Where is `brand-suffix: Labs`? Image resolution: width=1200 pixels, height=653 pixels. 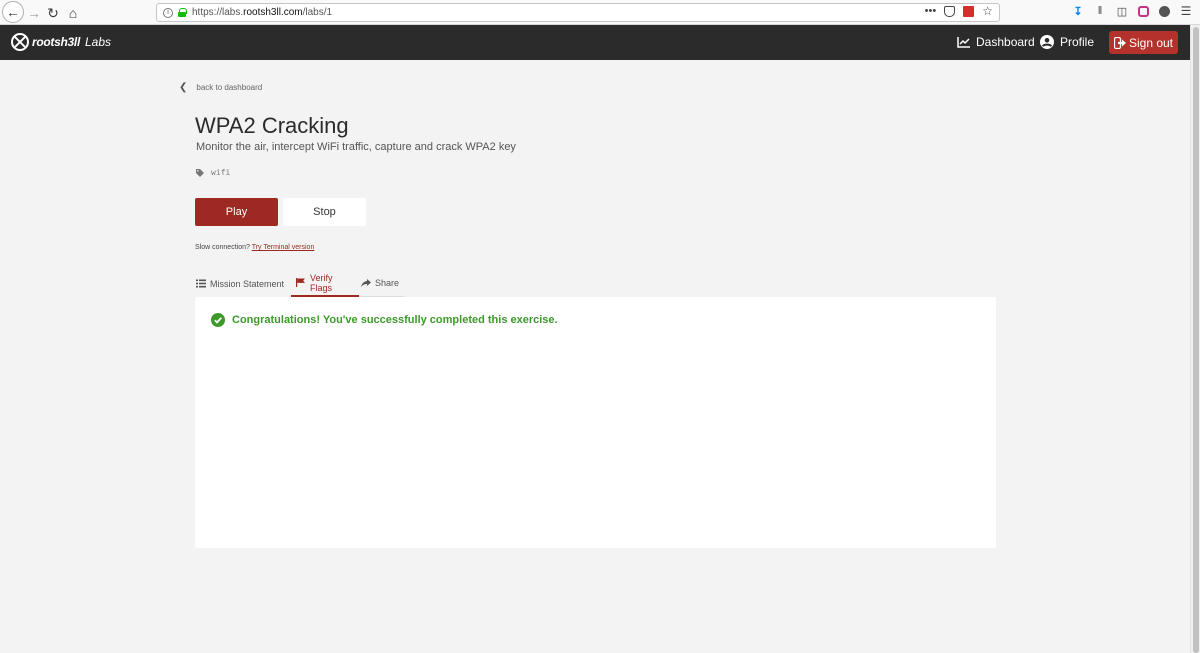 brand-suffix: Labs is located at coordinates (98, 42).